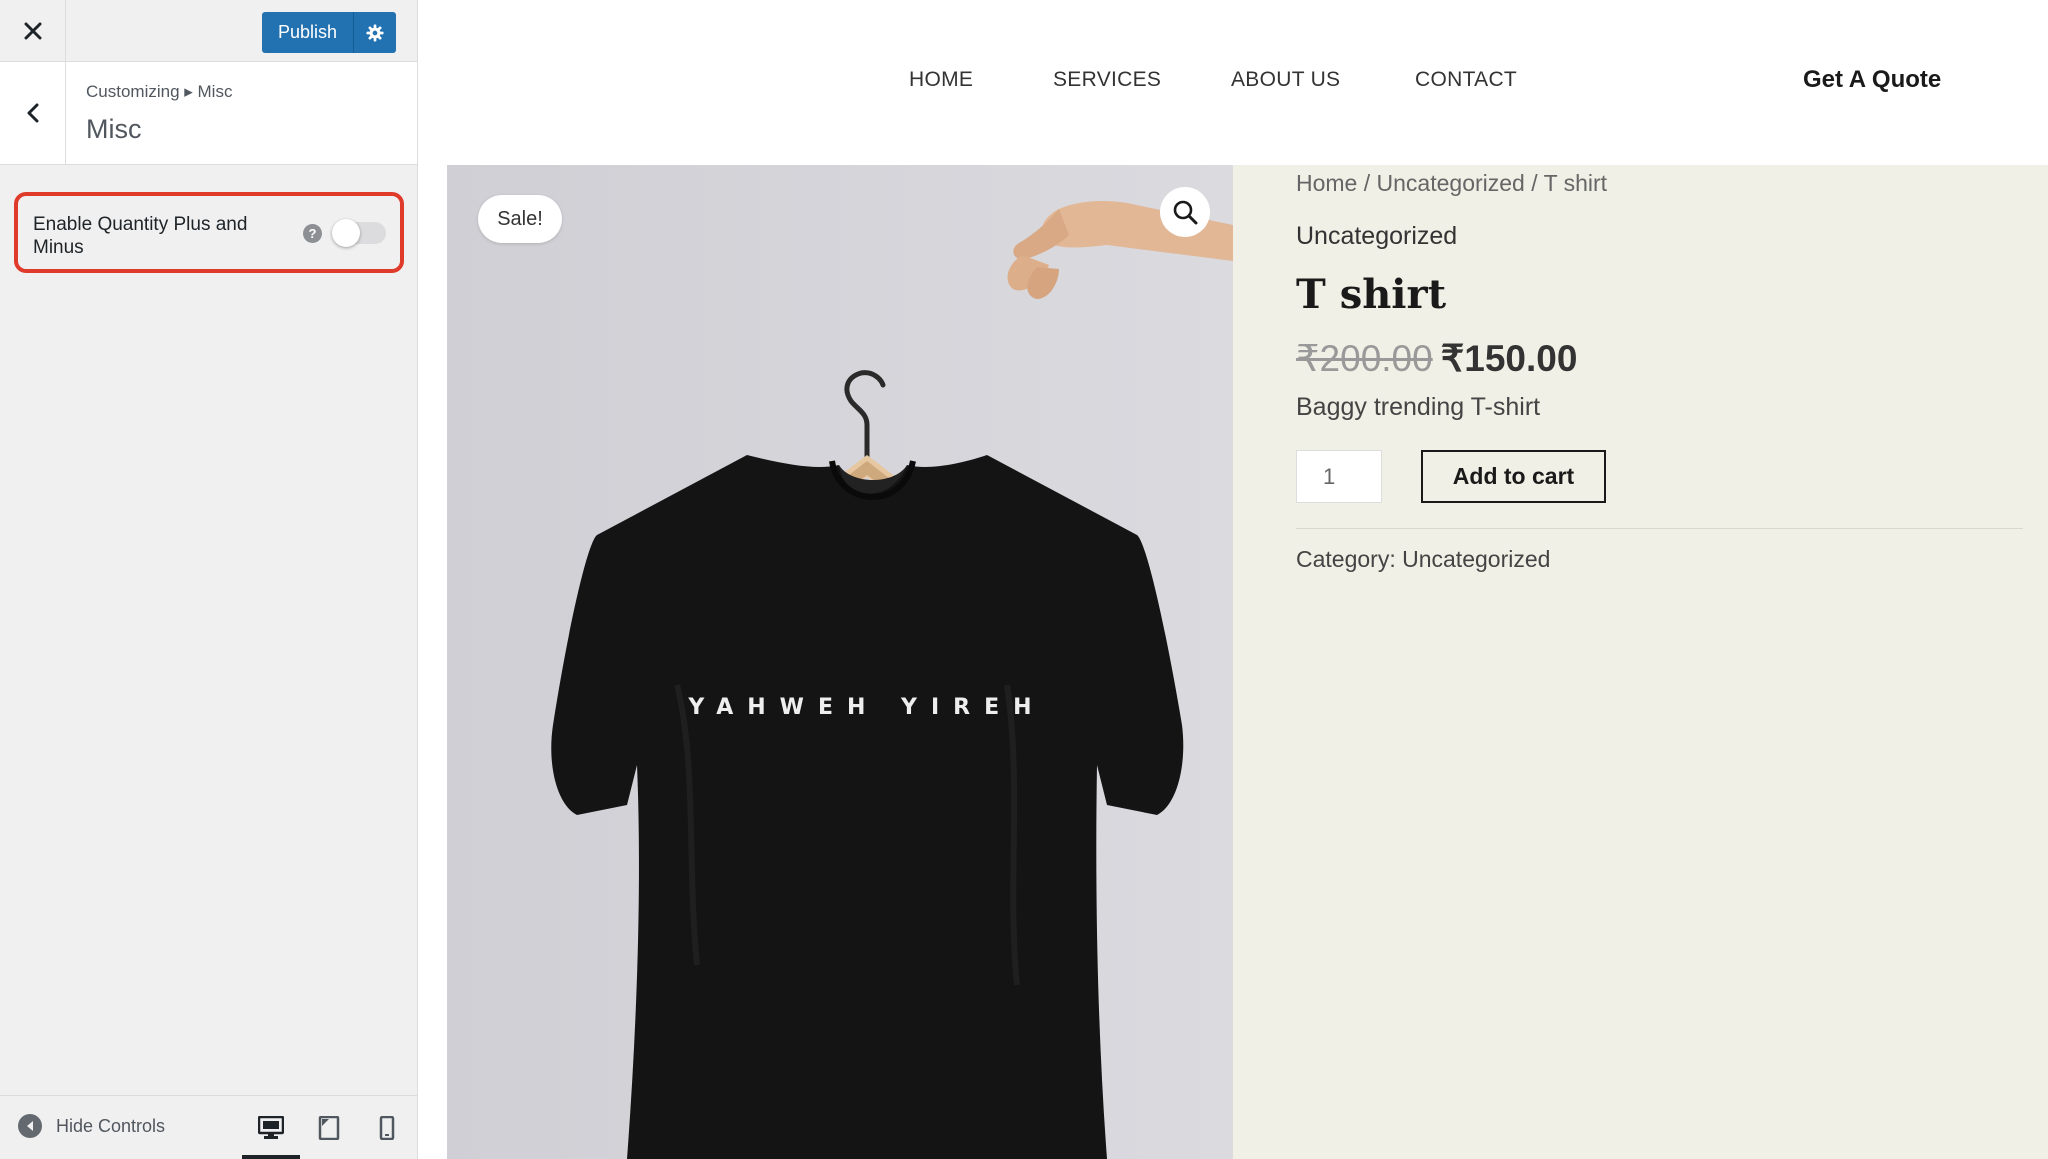 Image resolution: width=2048 pixels, height=1159 pixels. Describe the element at coordinates (1509, 358) in the screenshot. I see `sale-price: ₹150.00` at that location.